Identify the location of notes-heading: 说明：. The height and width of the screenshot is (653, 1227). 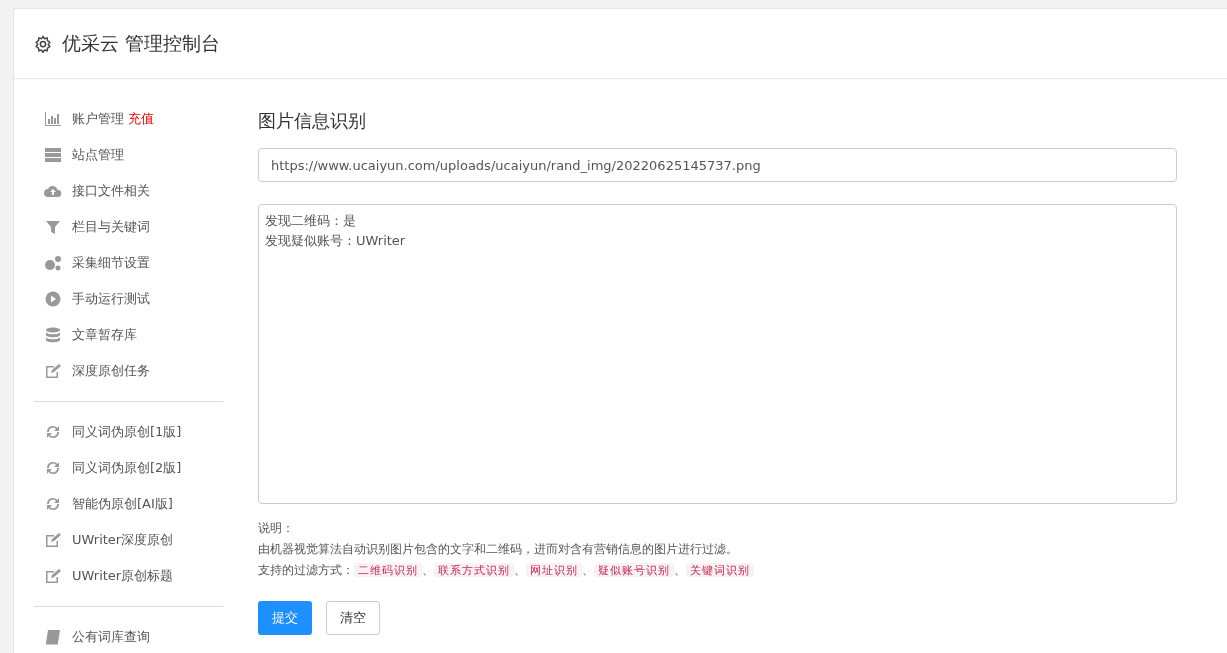
(276, 528).